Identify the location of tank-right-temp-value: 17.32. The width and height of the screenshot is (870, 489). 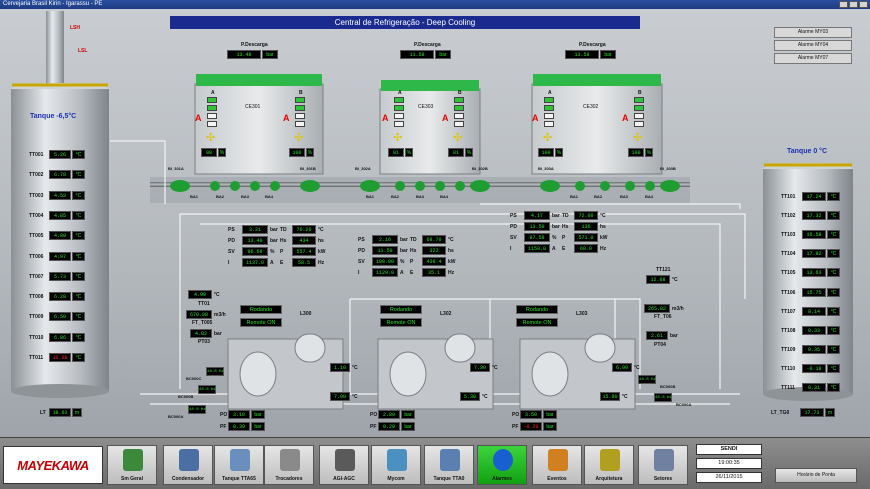
(814, 216).